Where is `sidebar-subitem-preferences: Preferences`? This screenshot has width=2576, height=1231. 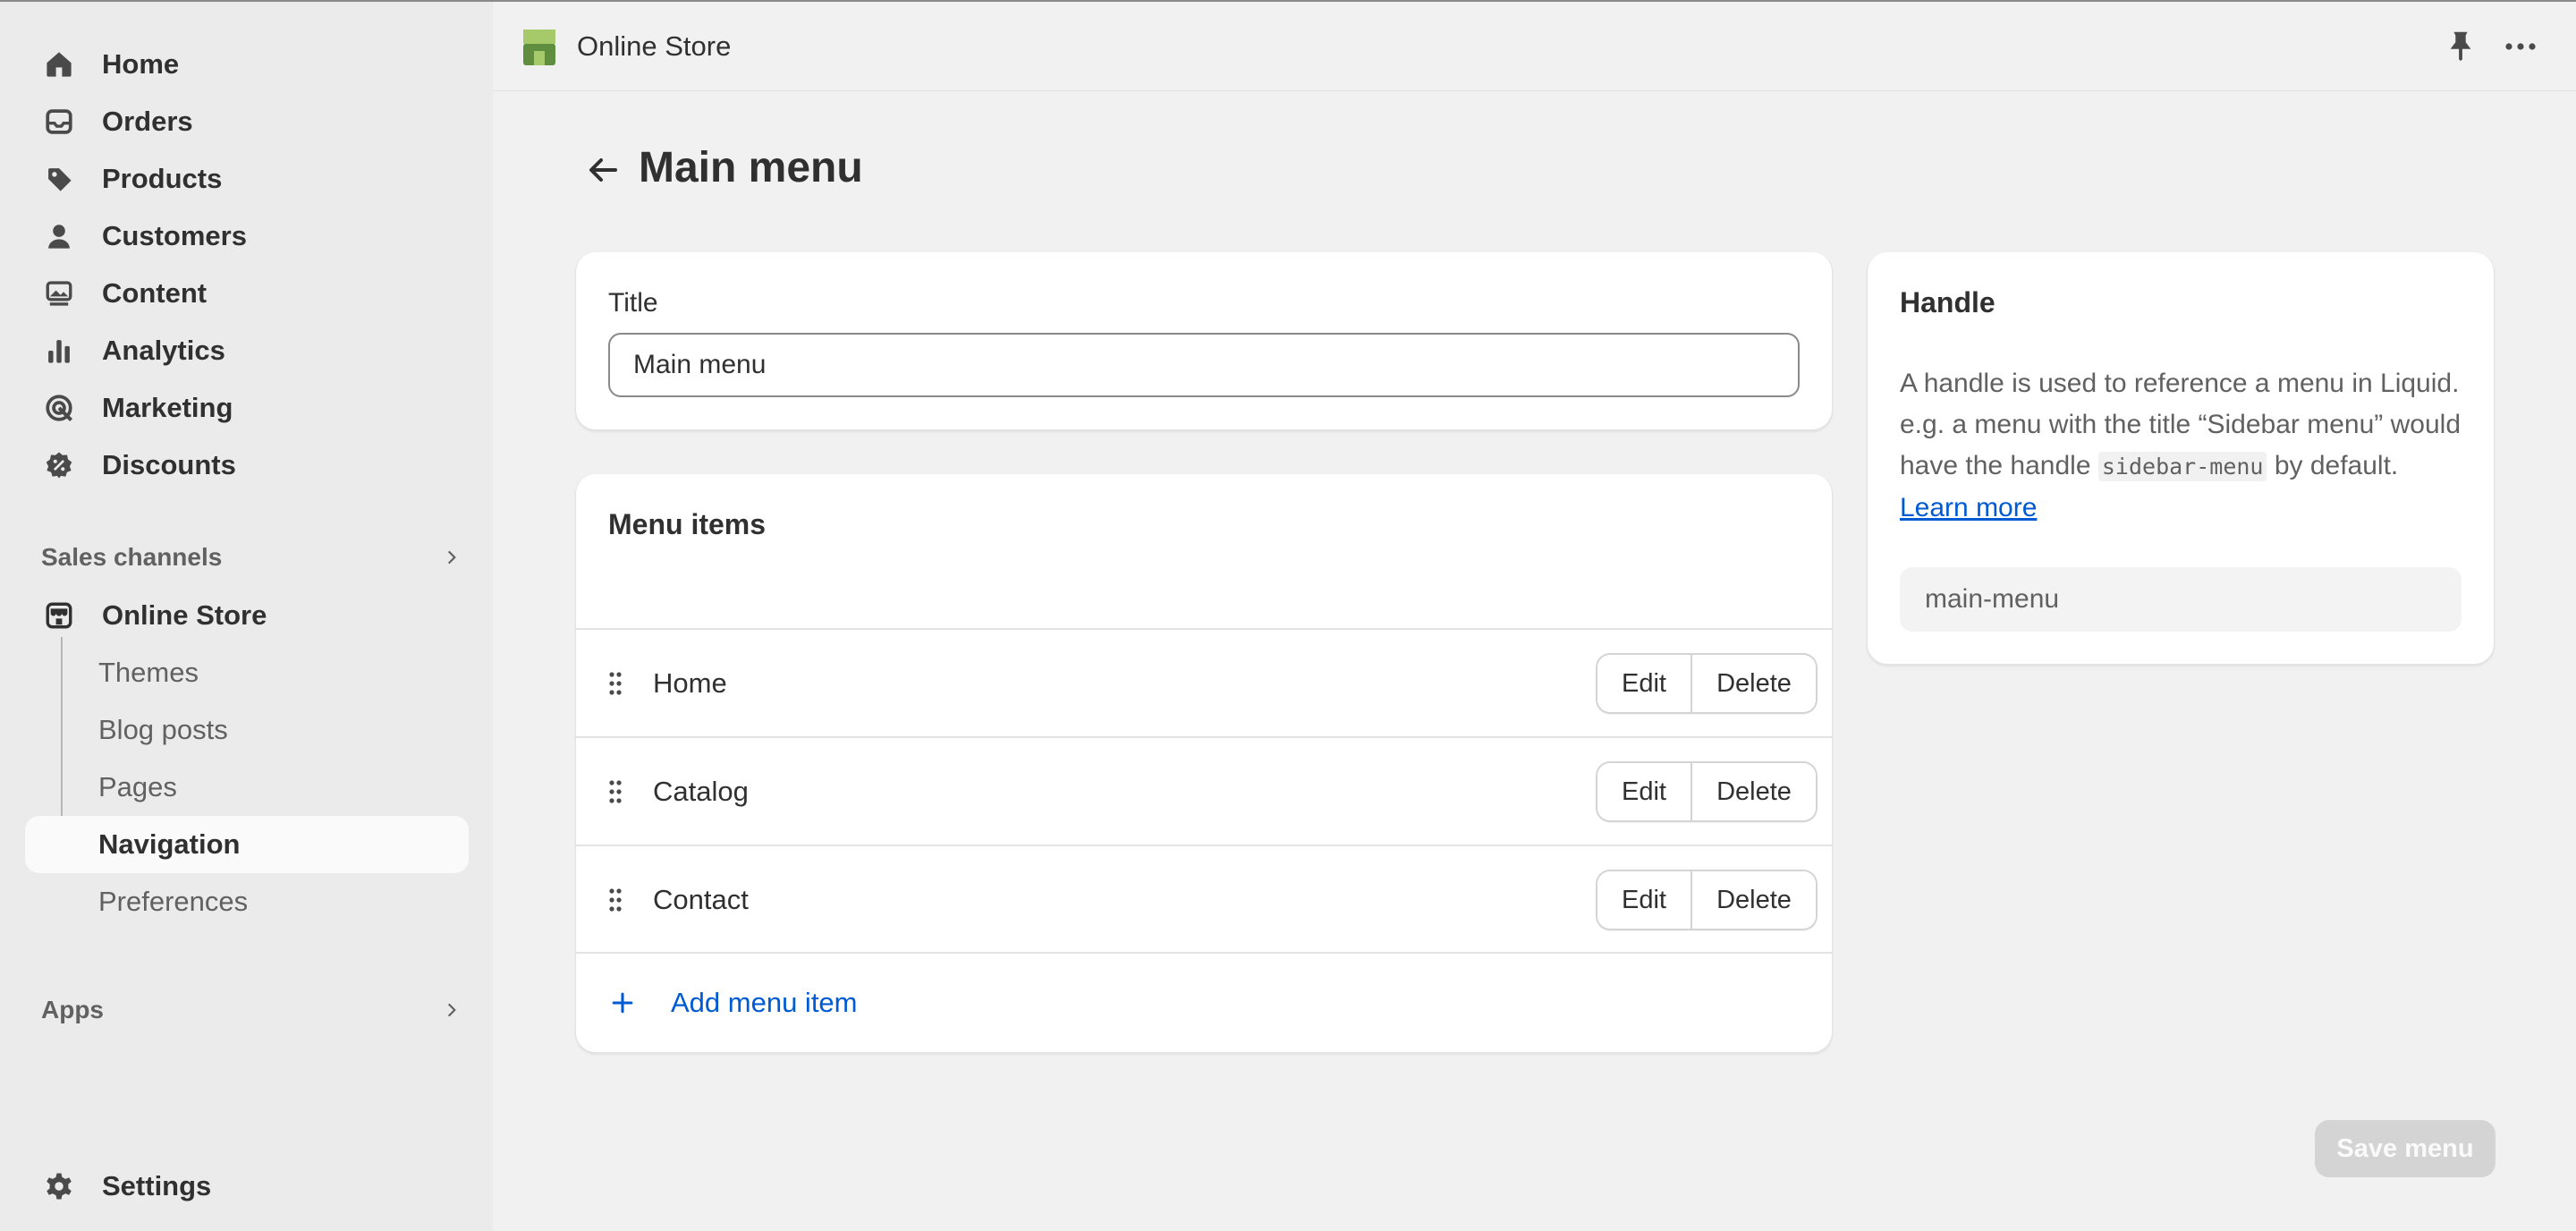 sidebar-subitem-preferences: Preferences is located at coordinates (247, 901).